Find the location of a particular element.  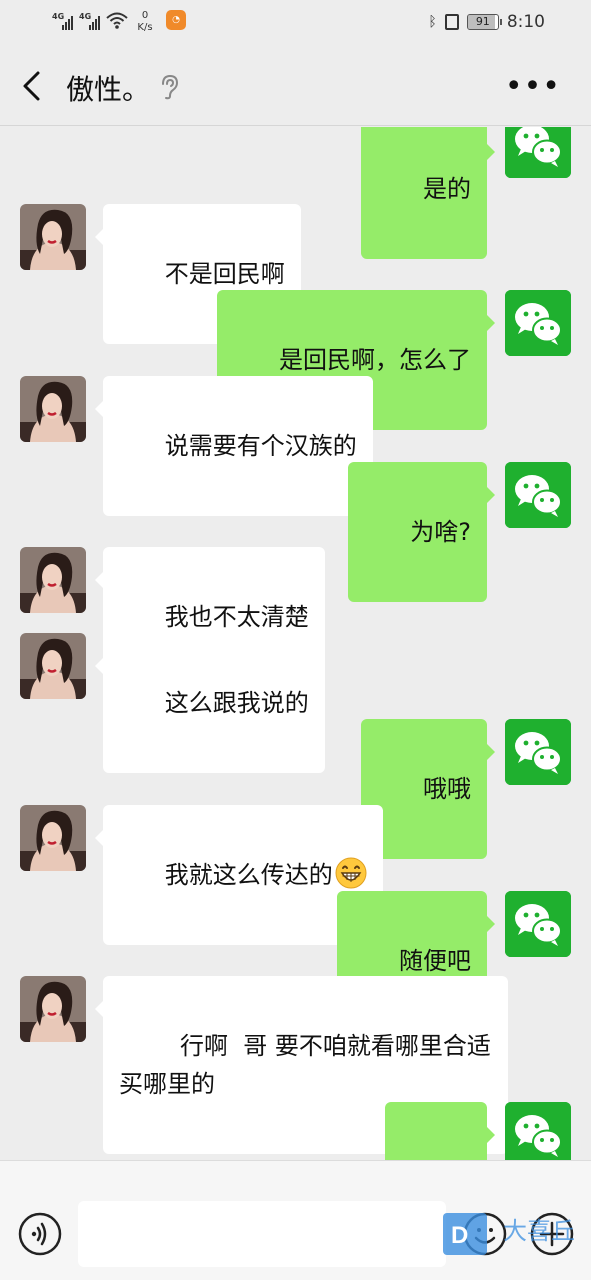

watermark-logo: D 大喜丘 is located at coordinates (516, 1234).